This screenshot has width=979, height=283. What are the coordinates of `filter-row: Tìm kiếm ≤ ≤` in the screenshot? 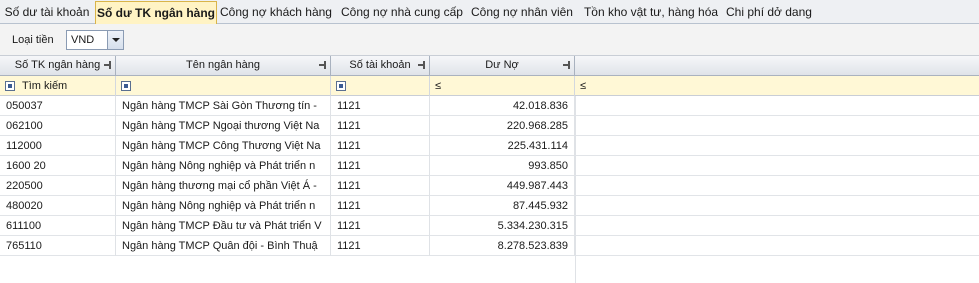 It's located at (489, 86).